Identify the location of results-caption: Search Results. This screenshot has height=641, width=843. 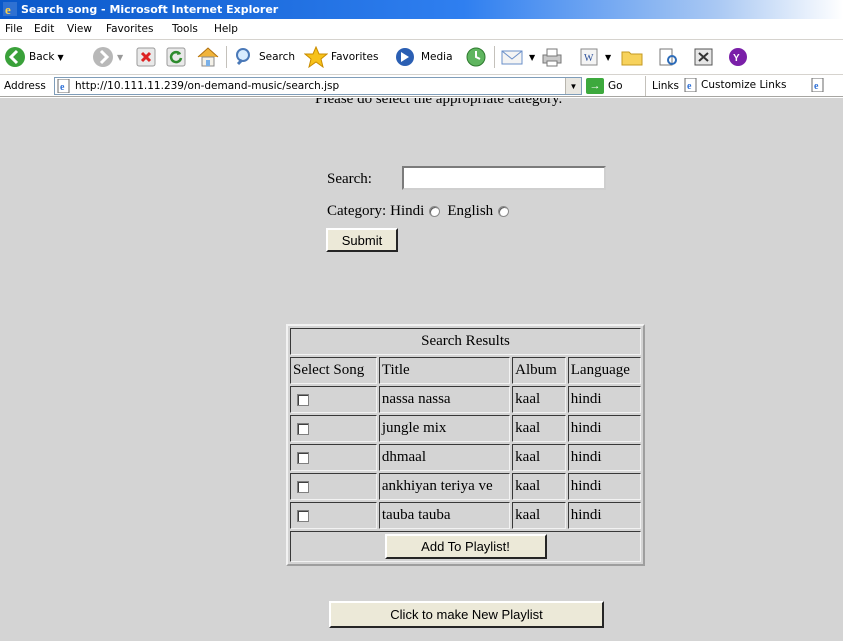
(465, 341).